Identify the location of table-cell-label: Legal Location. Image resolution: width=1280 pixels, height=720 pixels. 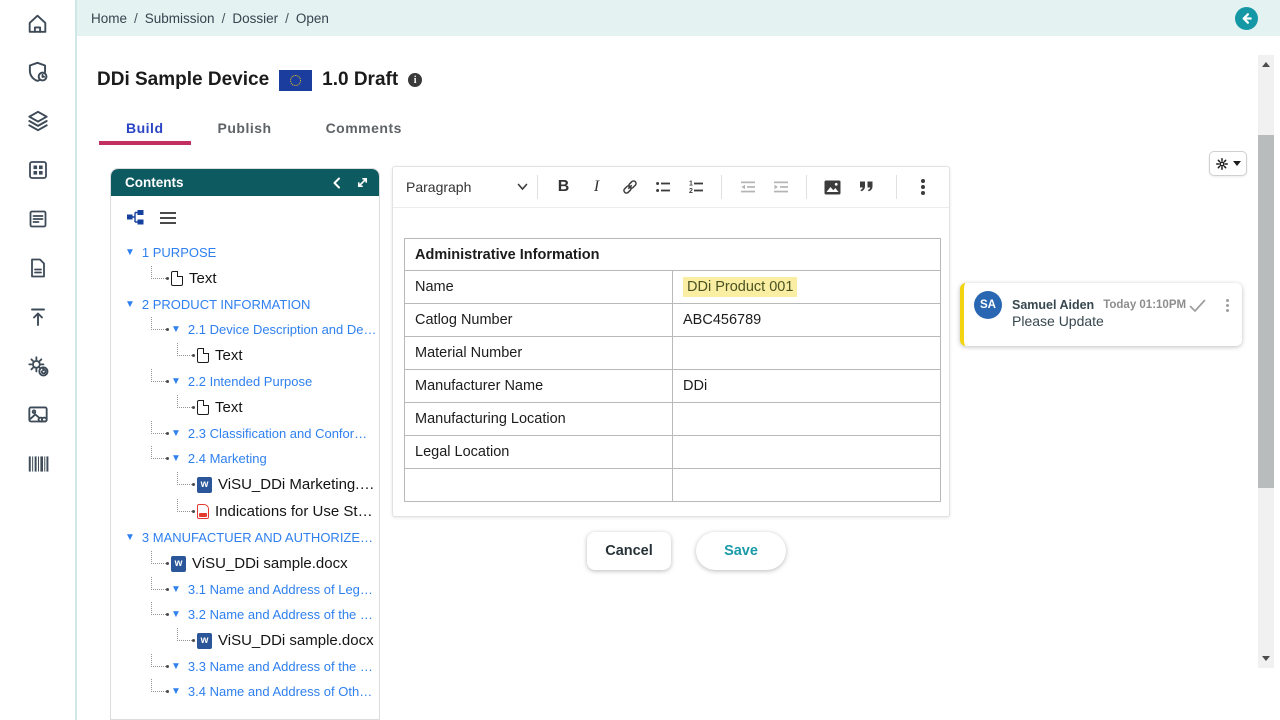
(538, 452).